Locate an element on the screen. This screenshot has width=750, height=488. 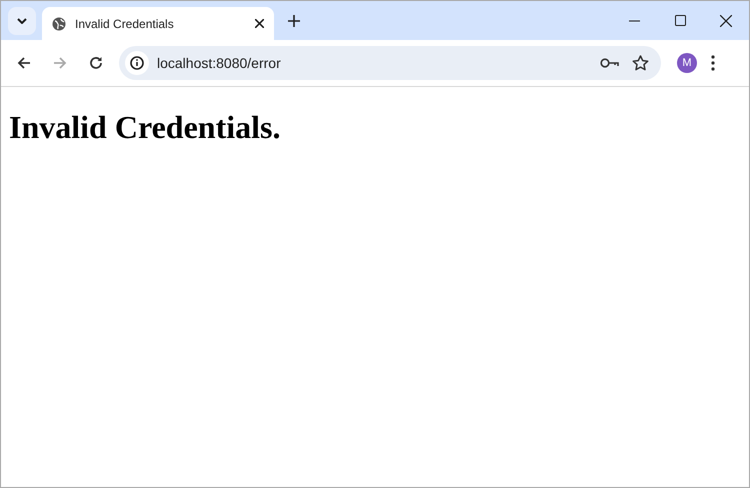
caret-icon is located at coordinates (22, 21).